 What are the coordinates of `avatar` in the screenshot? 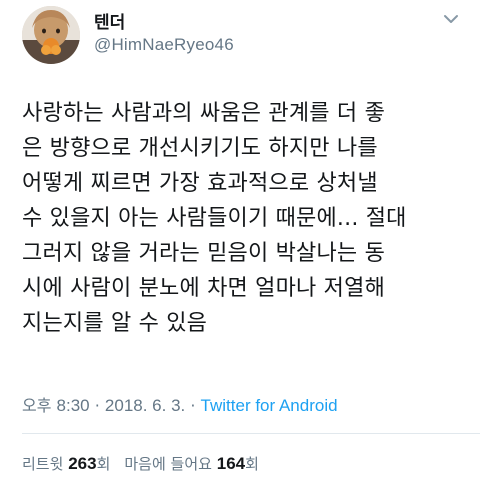 It's located at (51, 35).